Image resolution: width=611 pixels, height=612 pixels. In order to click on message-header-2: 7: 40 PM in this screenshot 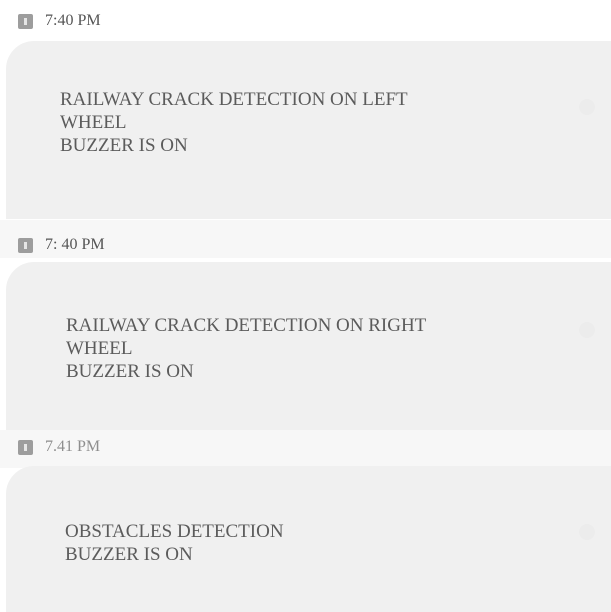, I will do `click(61, 245)`.